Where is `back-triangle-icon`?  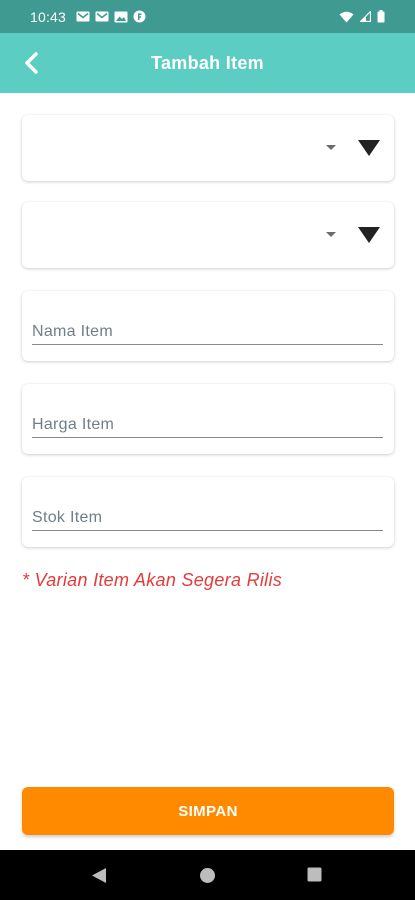
back-triangle-icon is located at coordinates (99, 875).